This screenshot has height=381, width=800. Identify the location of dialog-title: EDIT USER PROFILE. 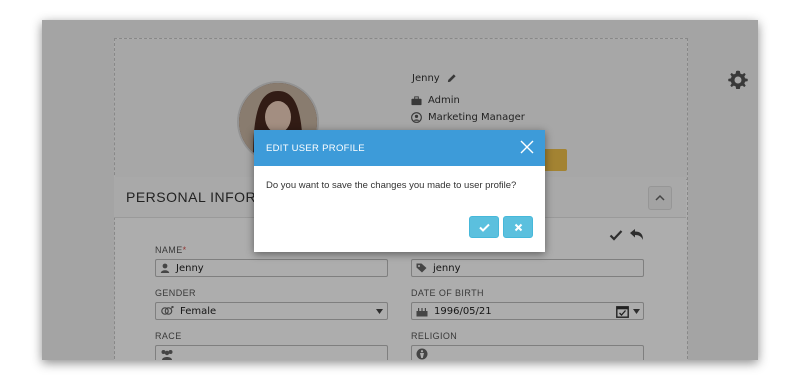
(315, 148).